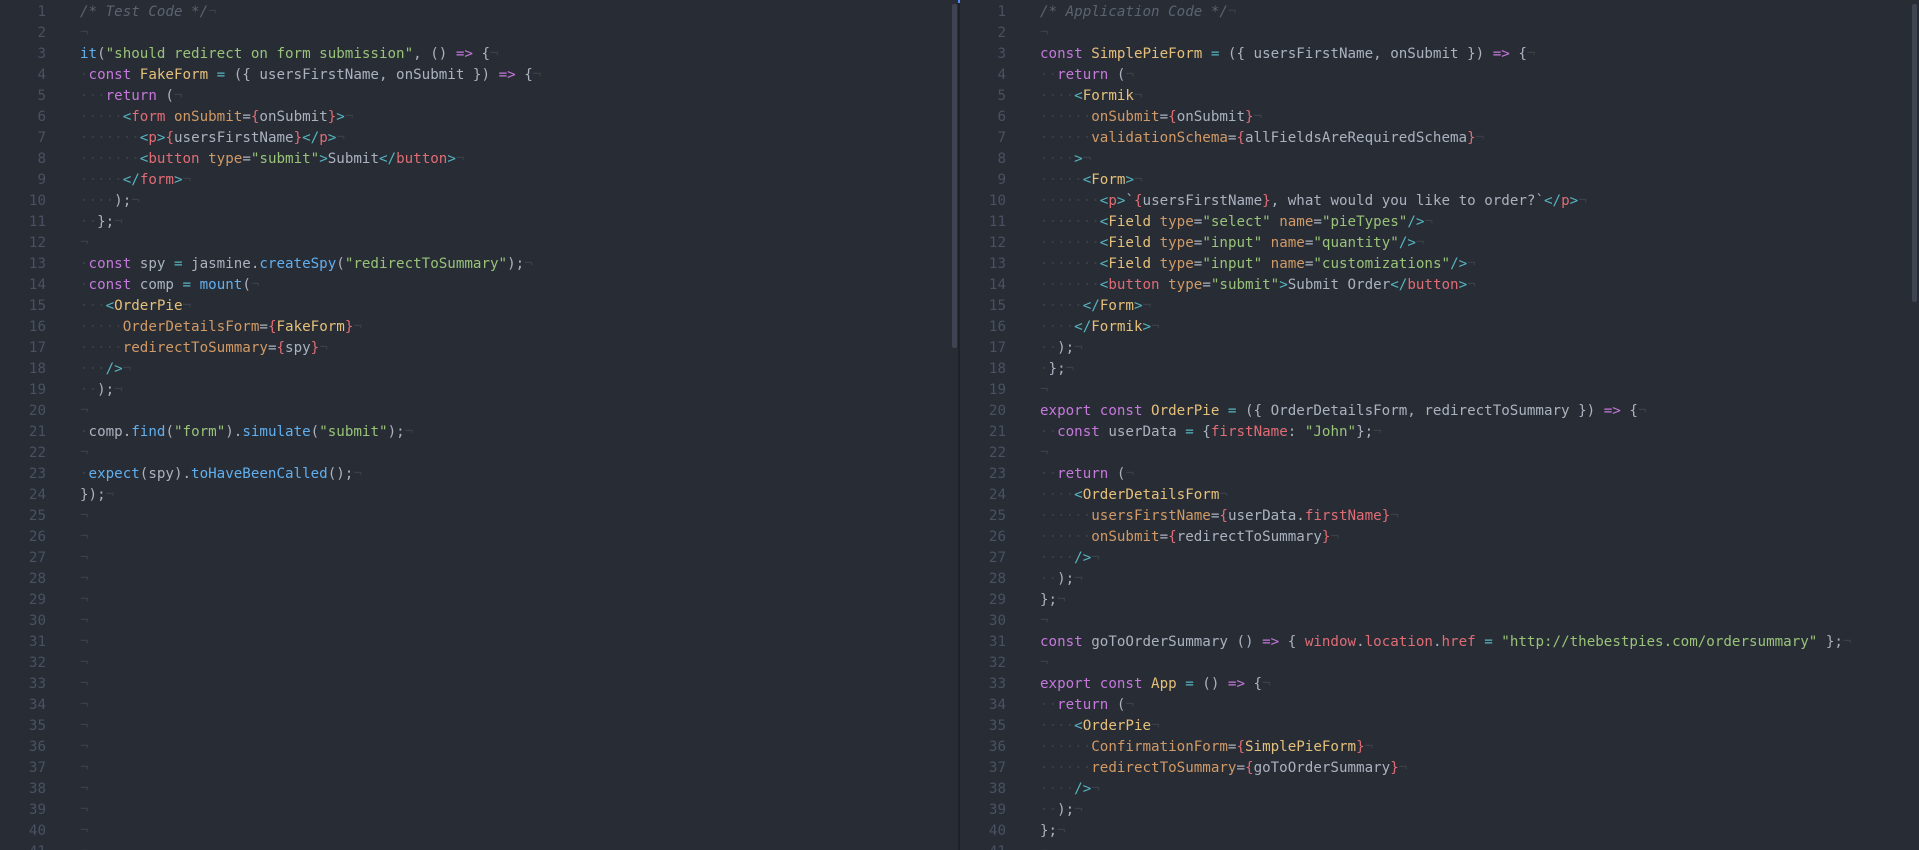  What do you see at coordinates (480, 642) in the screenshot?
I see `code-line: 31 ¬` at bounding box center [480, 642].